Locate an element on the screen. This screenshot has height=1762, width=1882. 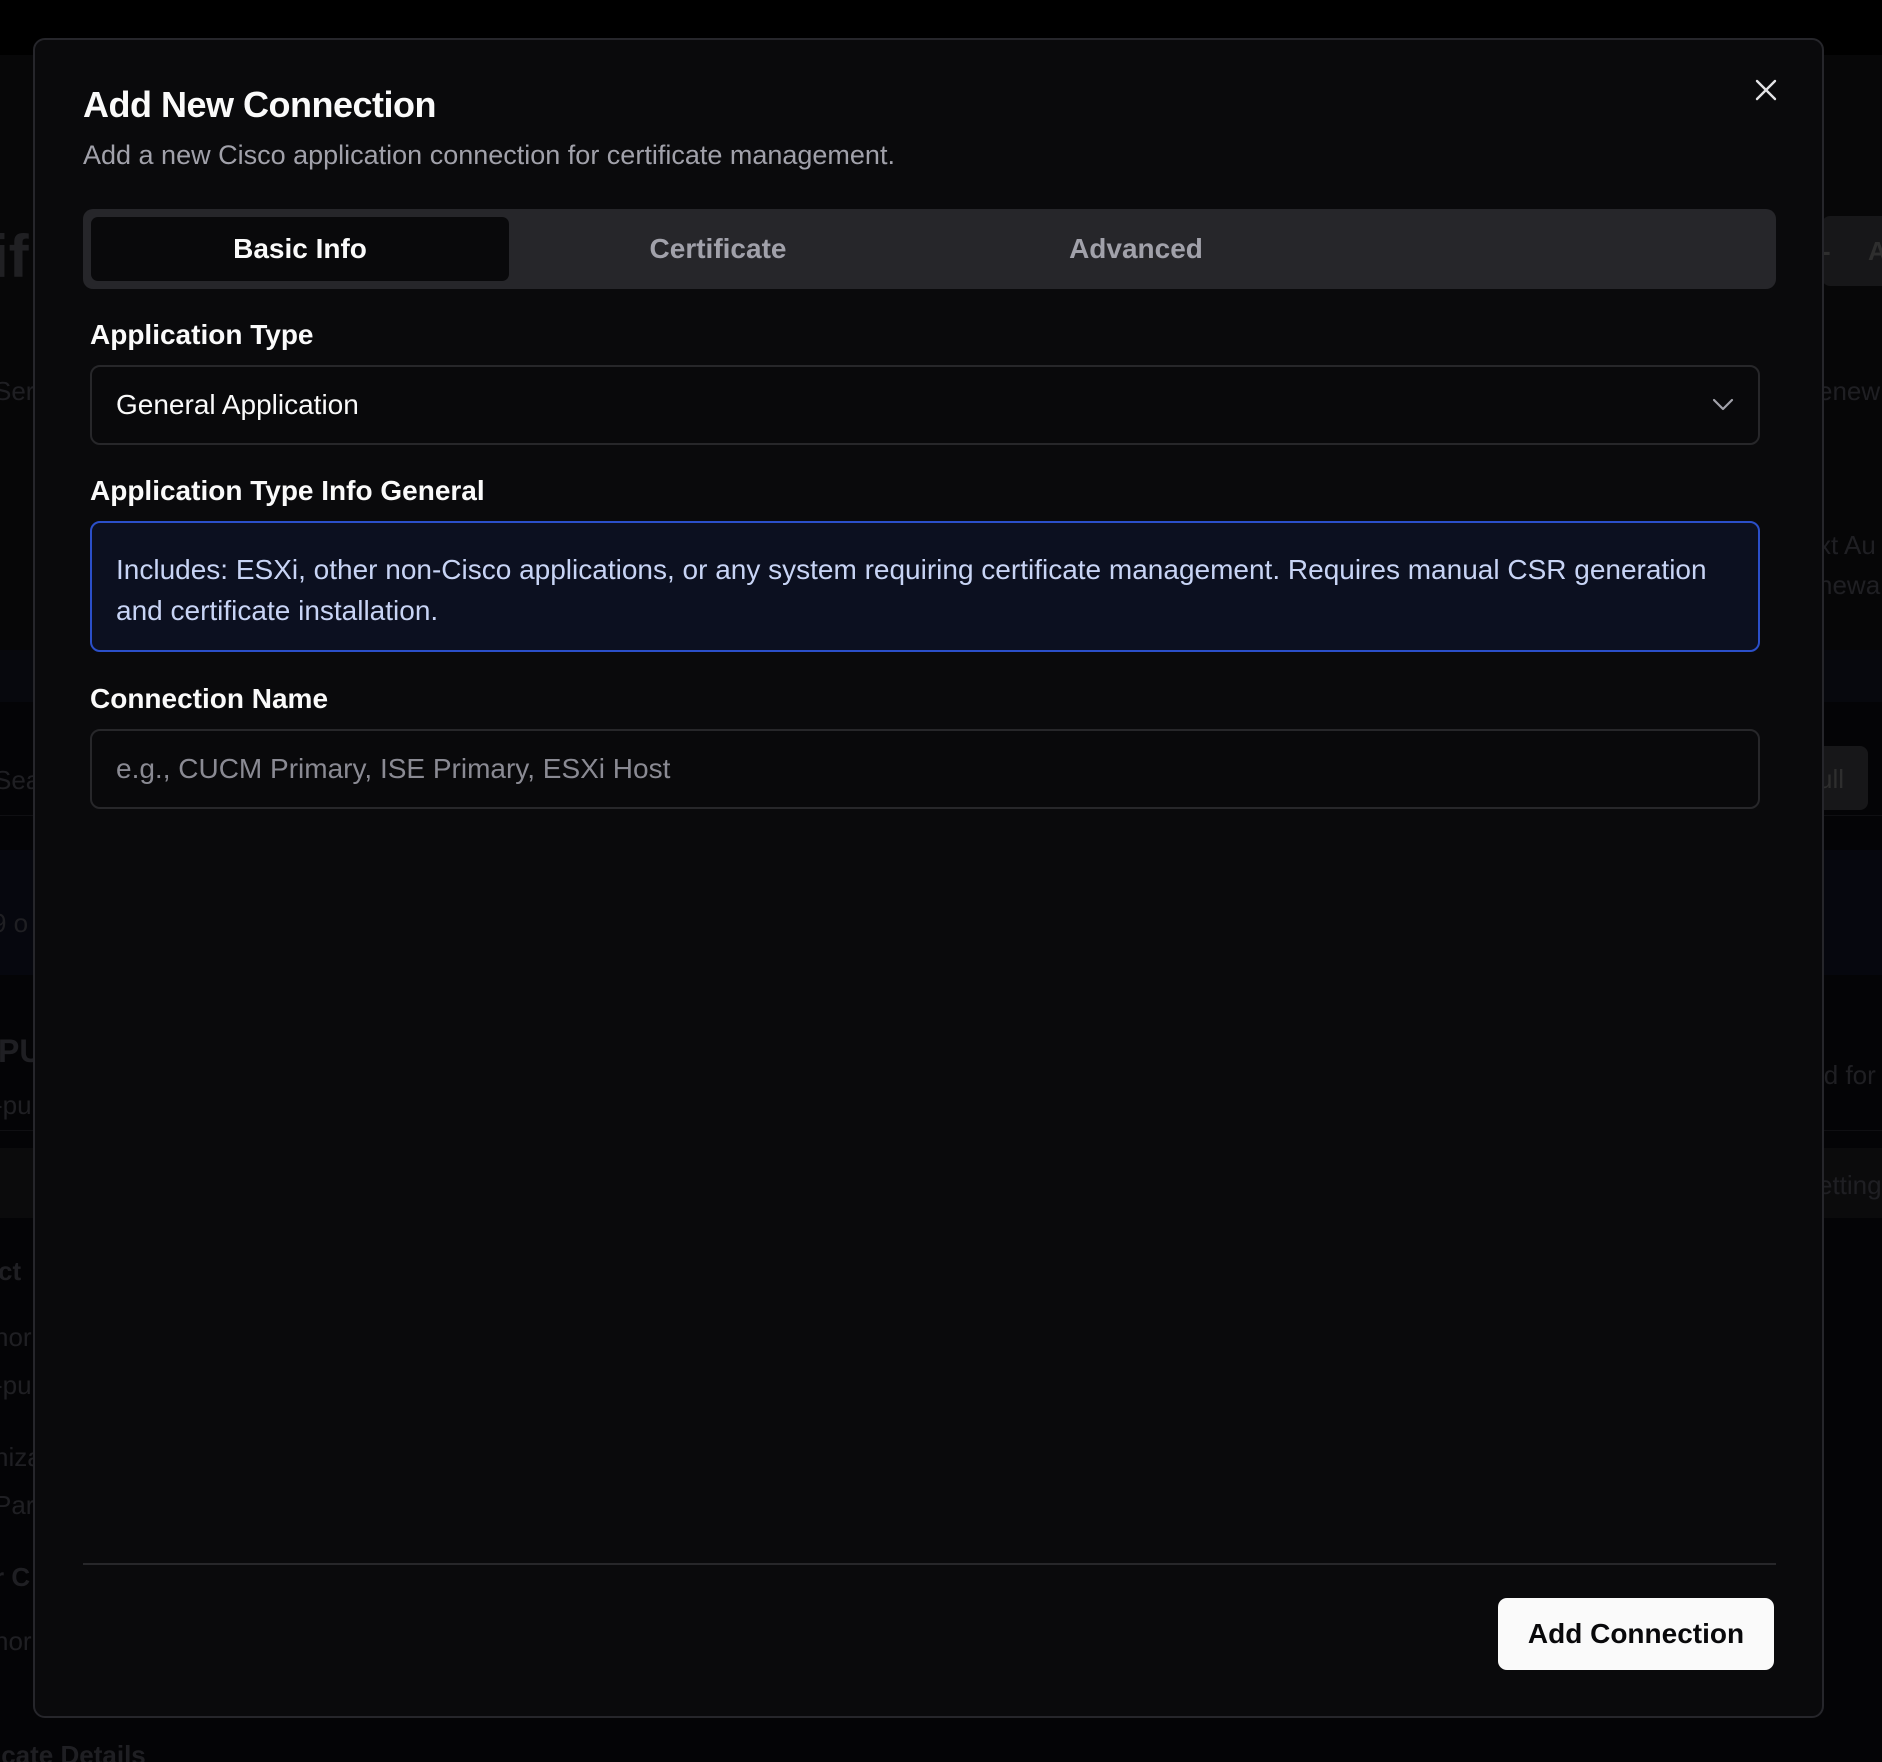
connection-name-label: Connection Name is located at coordinates (209, 698).